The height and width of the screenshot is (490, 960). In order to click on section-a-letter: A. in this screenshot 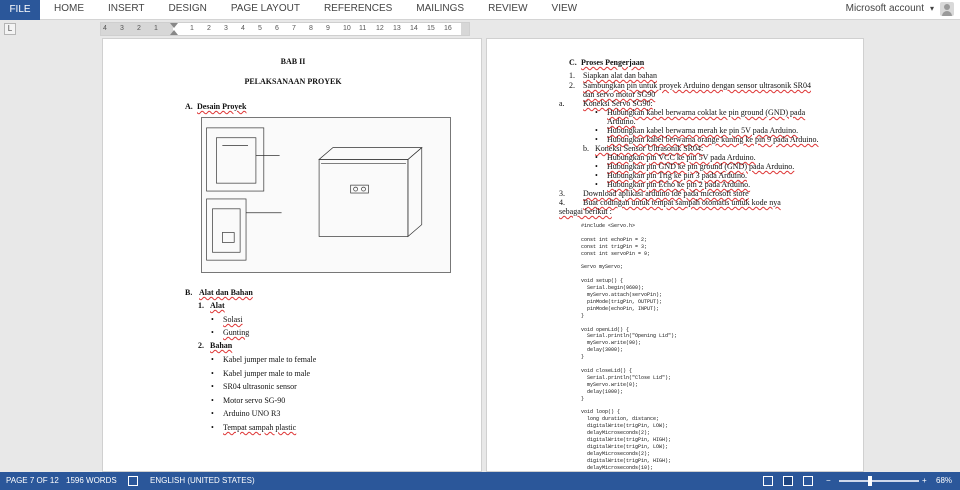, I will do `click(189, 106)`.